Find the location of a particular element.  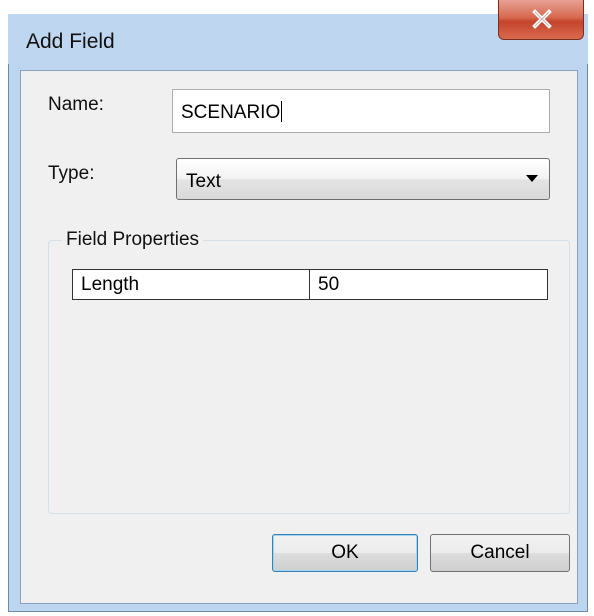

type-dropdown-value: Text is located at coordinates (203, 181).